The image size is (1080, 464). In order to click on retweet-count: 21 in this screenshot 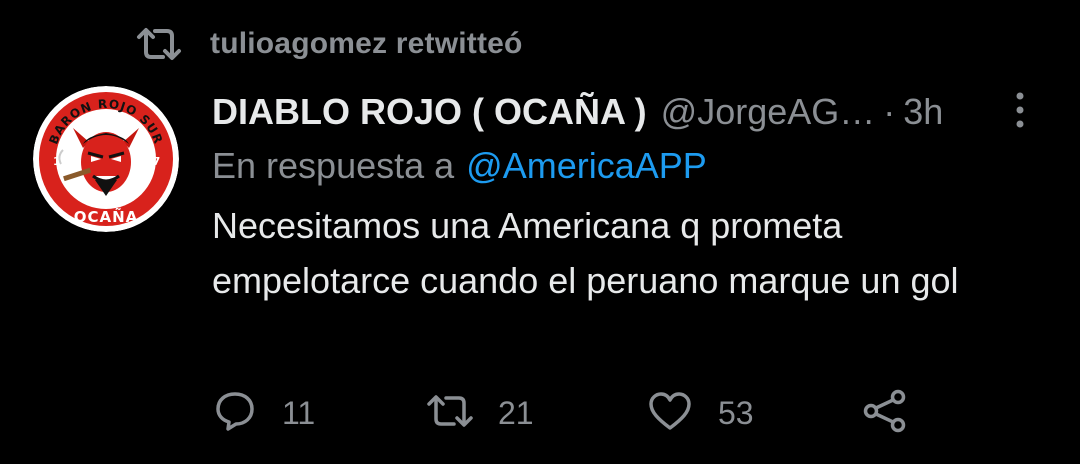, I will do `click(516, 412)`.